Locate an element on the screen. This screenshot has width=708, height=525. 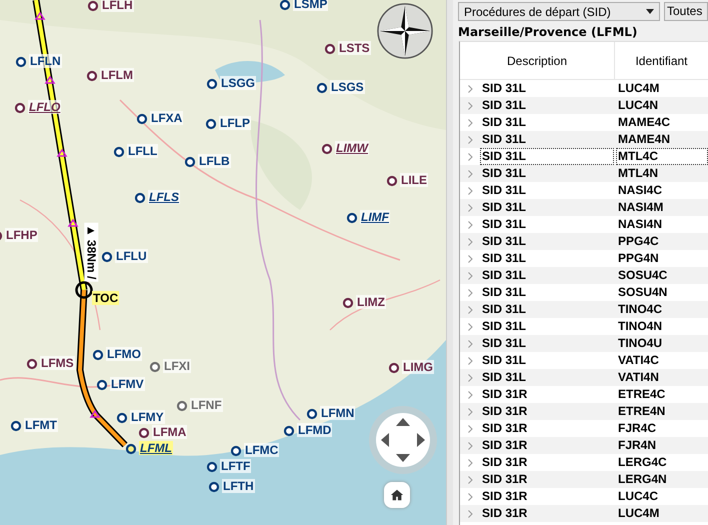
airport-label: LFLN is located at coordinates (45, 61).